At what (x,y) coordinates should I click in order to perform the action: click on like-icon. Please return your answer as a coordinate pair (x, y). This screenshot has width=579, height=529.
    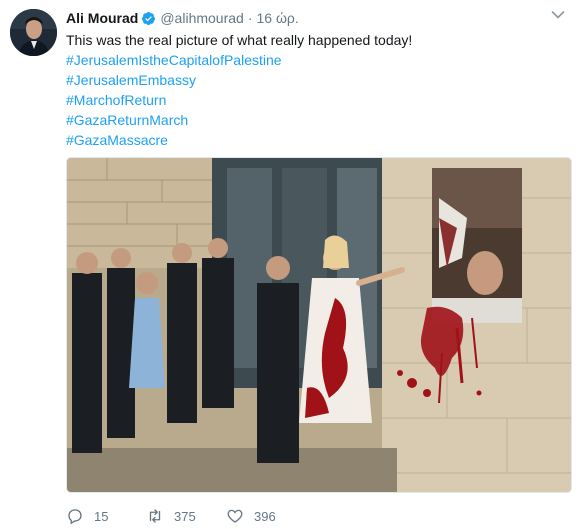
    Looking at the image, I should click on (235, 516).